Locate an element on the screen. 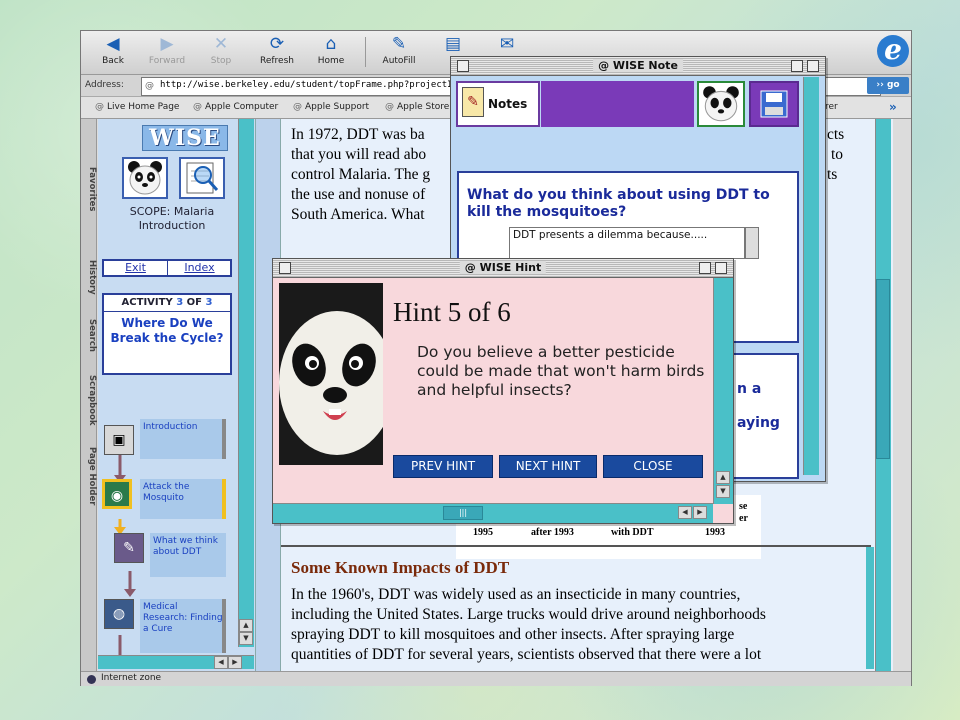  refresh-button: ⟳ Refresh is located at coordinates (277, 50).